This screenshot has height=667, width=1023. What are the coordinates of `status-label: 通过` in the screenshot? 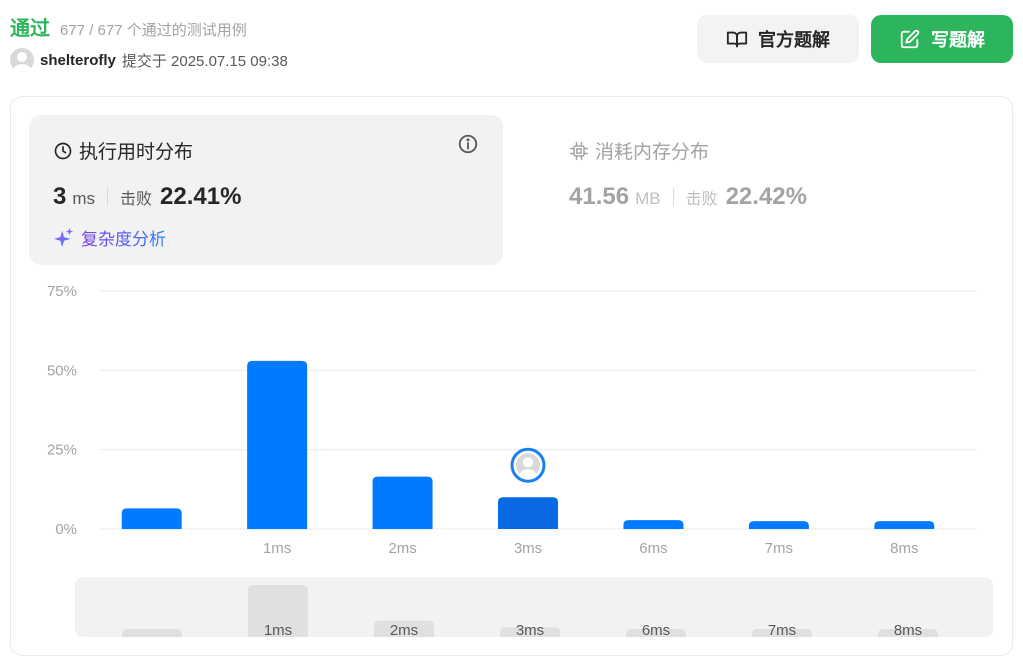 It's located at (30, 29).